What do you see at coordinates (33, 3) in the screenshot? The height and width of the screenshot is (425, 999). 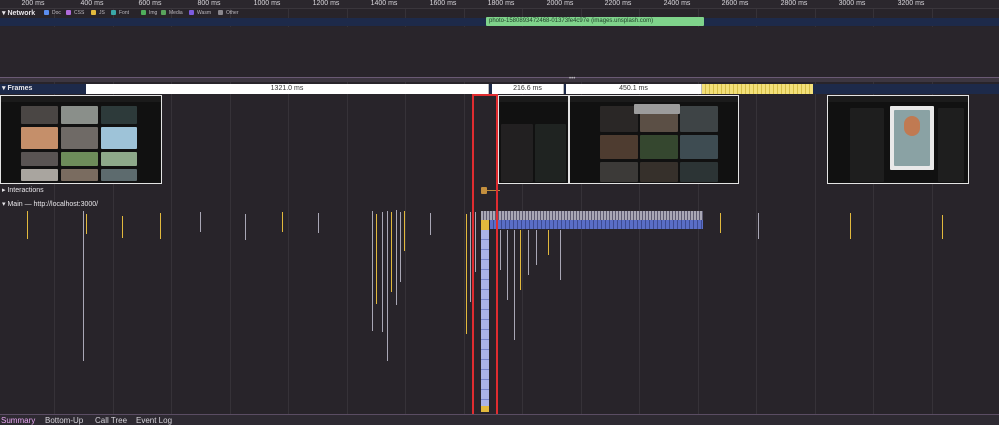 I see `tick-label: 200 ms` at bounding box center [33, 3].